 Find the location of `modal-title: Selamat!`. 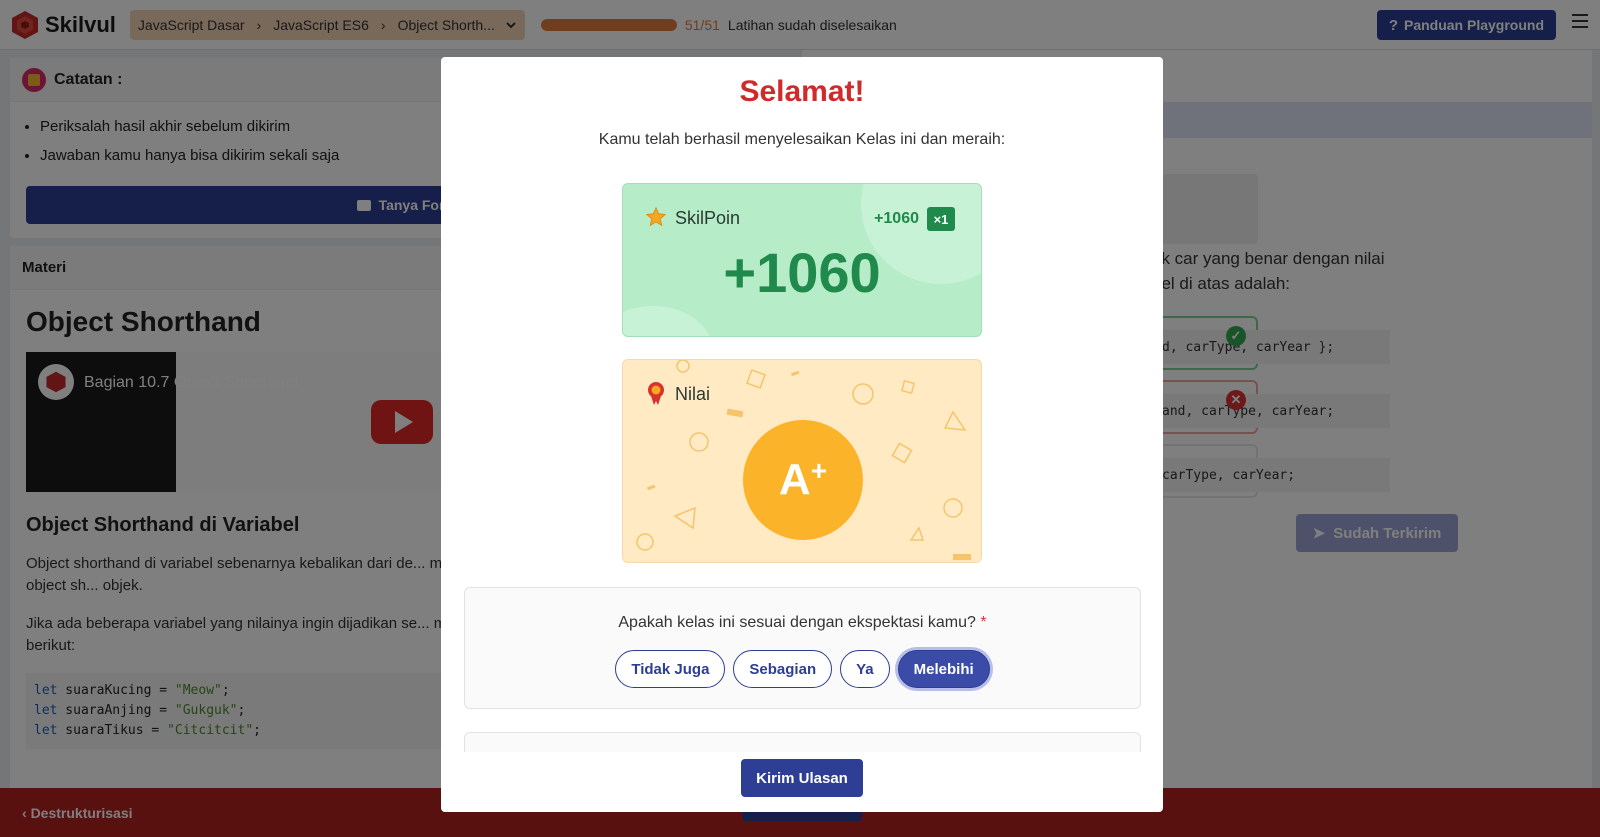

modal-title: Selamat! is located at coordinates (802, 91).